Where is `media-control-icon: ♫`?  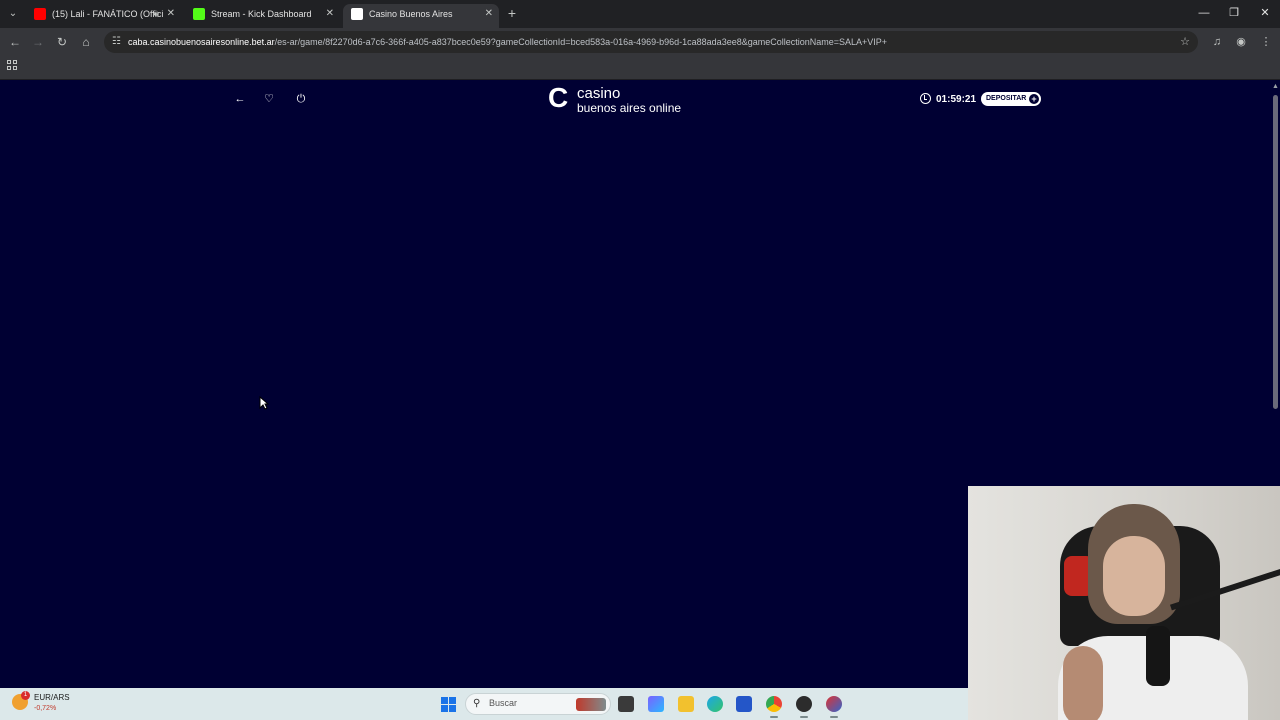
media-control-icon: ♫ is located at coordinates (1217, 42).